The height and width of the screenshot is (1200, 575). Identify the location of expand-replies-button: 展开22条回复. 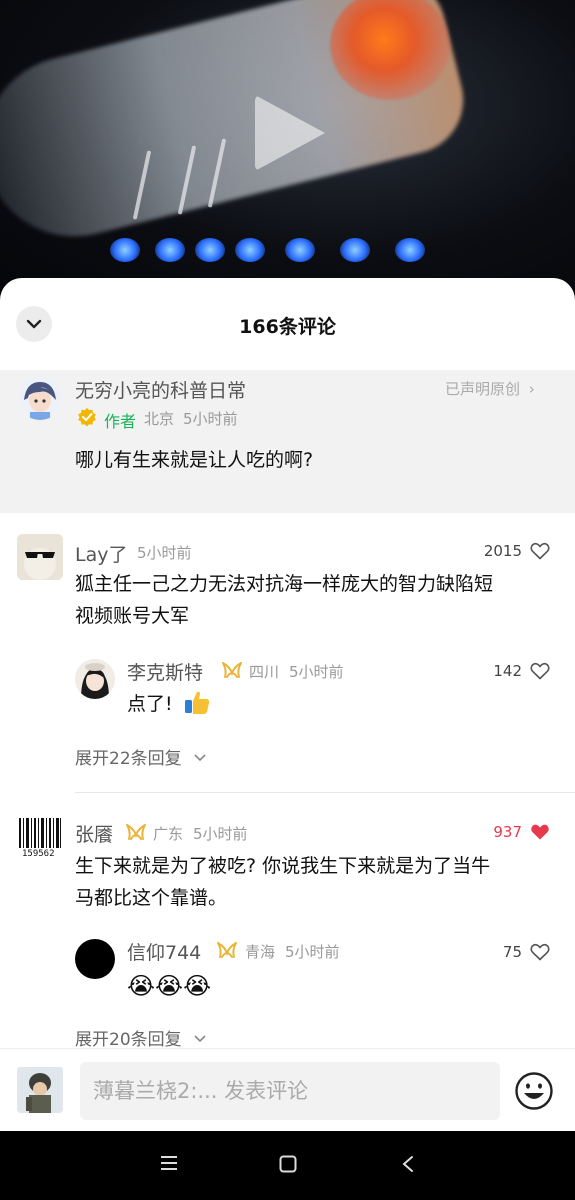
(141, 756).